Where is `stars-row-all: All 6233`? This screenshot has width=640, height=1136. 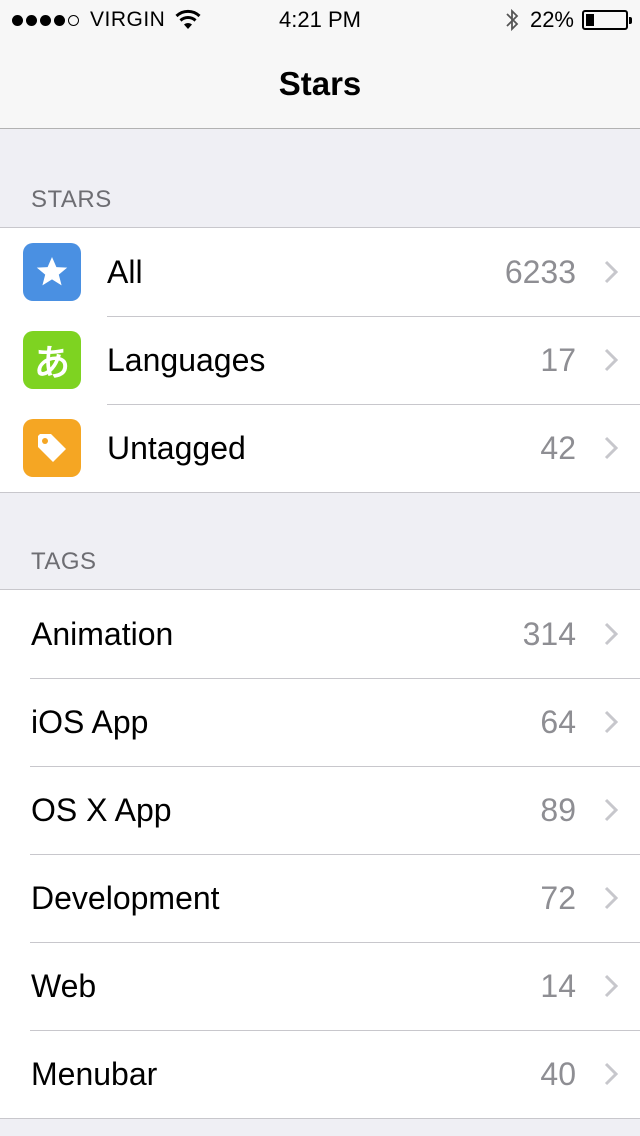 stars-row-all: All 6233 is located at coordinates (320, 272).